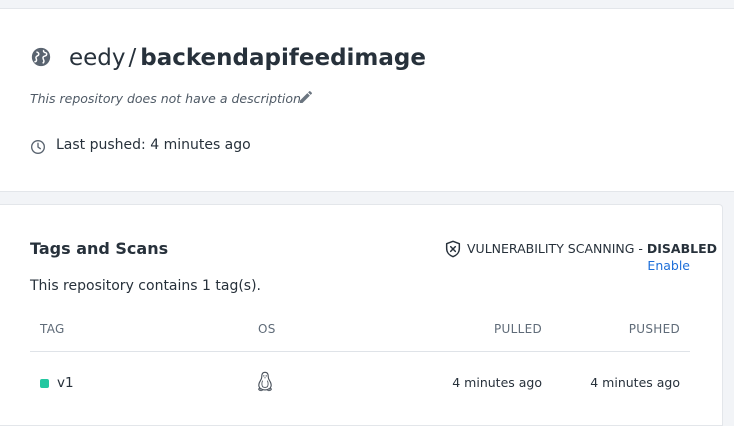 Image resolution: width=734 pixels, height=426 pixels. What do you see at coordinates (41, 57) in the screenshot?
I see `globe-icon` at bounding box center [41, 57].